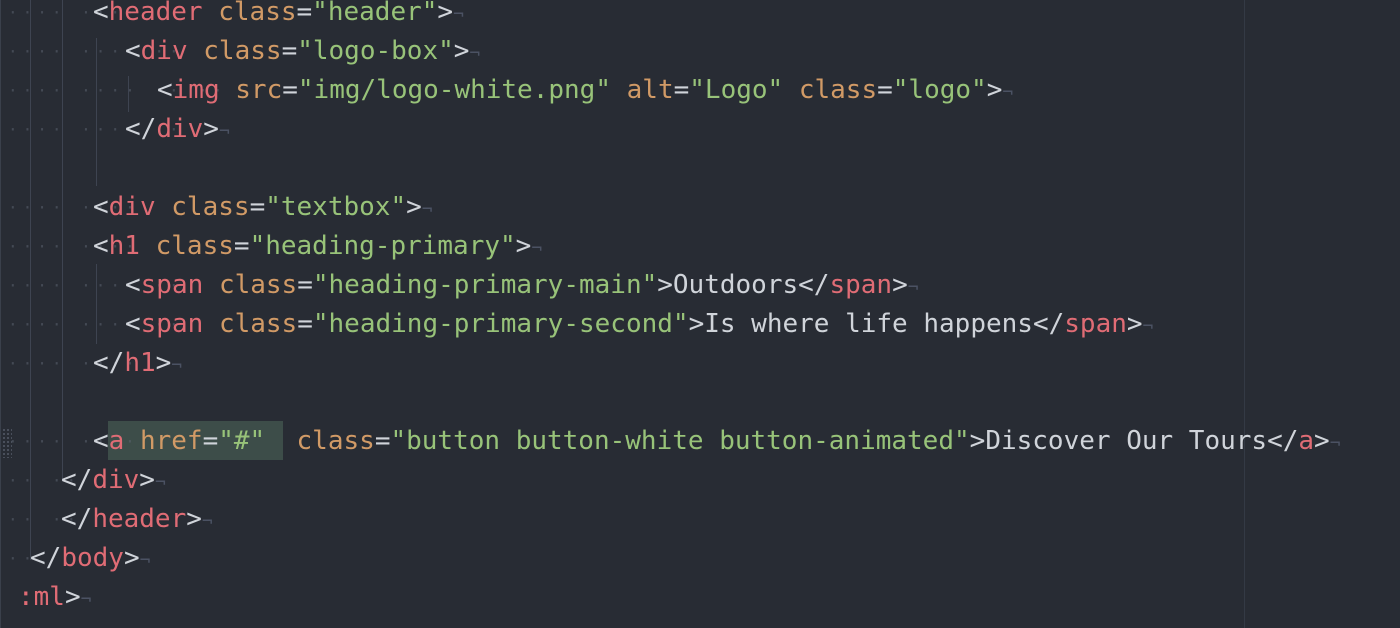 This screenshot has width=1400, height=628. Describe the element at coordinates (700, 16) in the screenshot. I see `code-line: ···· ···· <header class="header">¬` at that location.